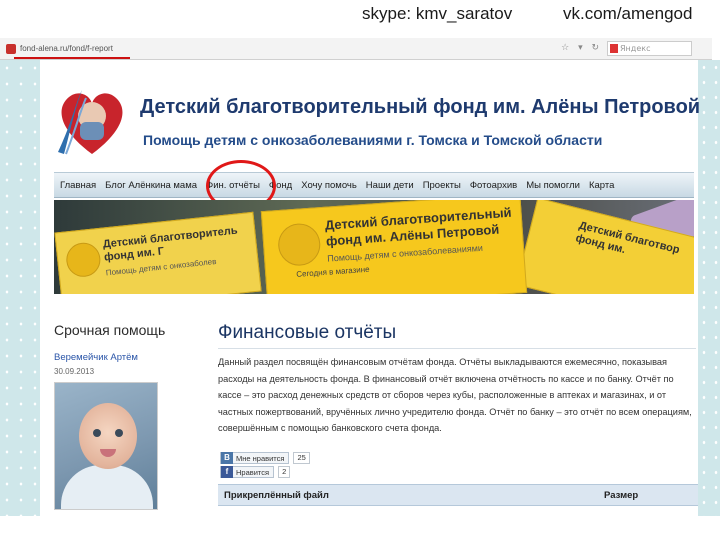  What do you see at coordinates (72, 58) in the screenshot?
I see `url-highlight-underline` at bounding box center [72, 58].